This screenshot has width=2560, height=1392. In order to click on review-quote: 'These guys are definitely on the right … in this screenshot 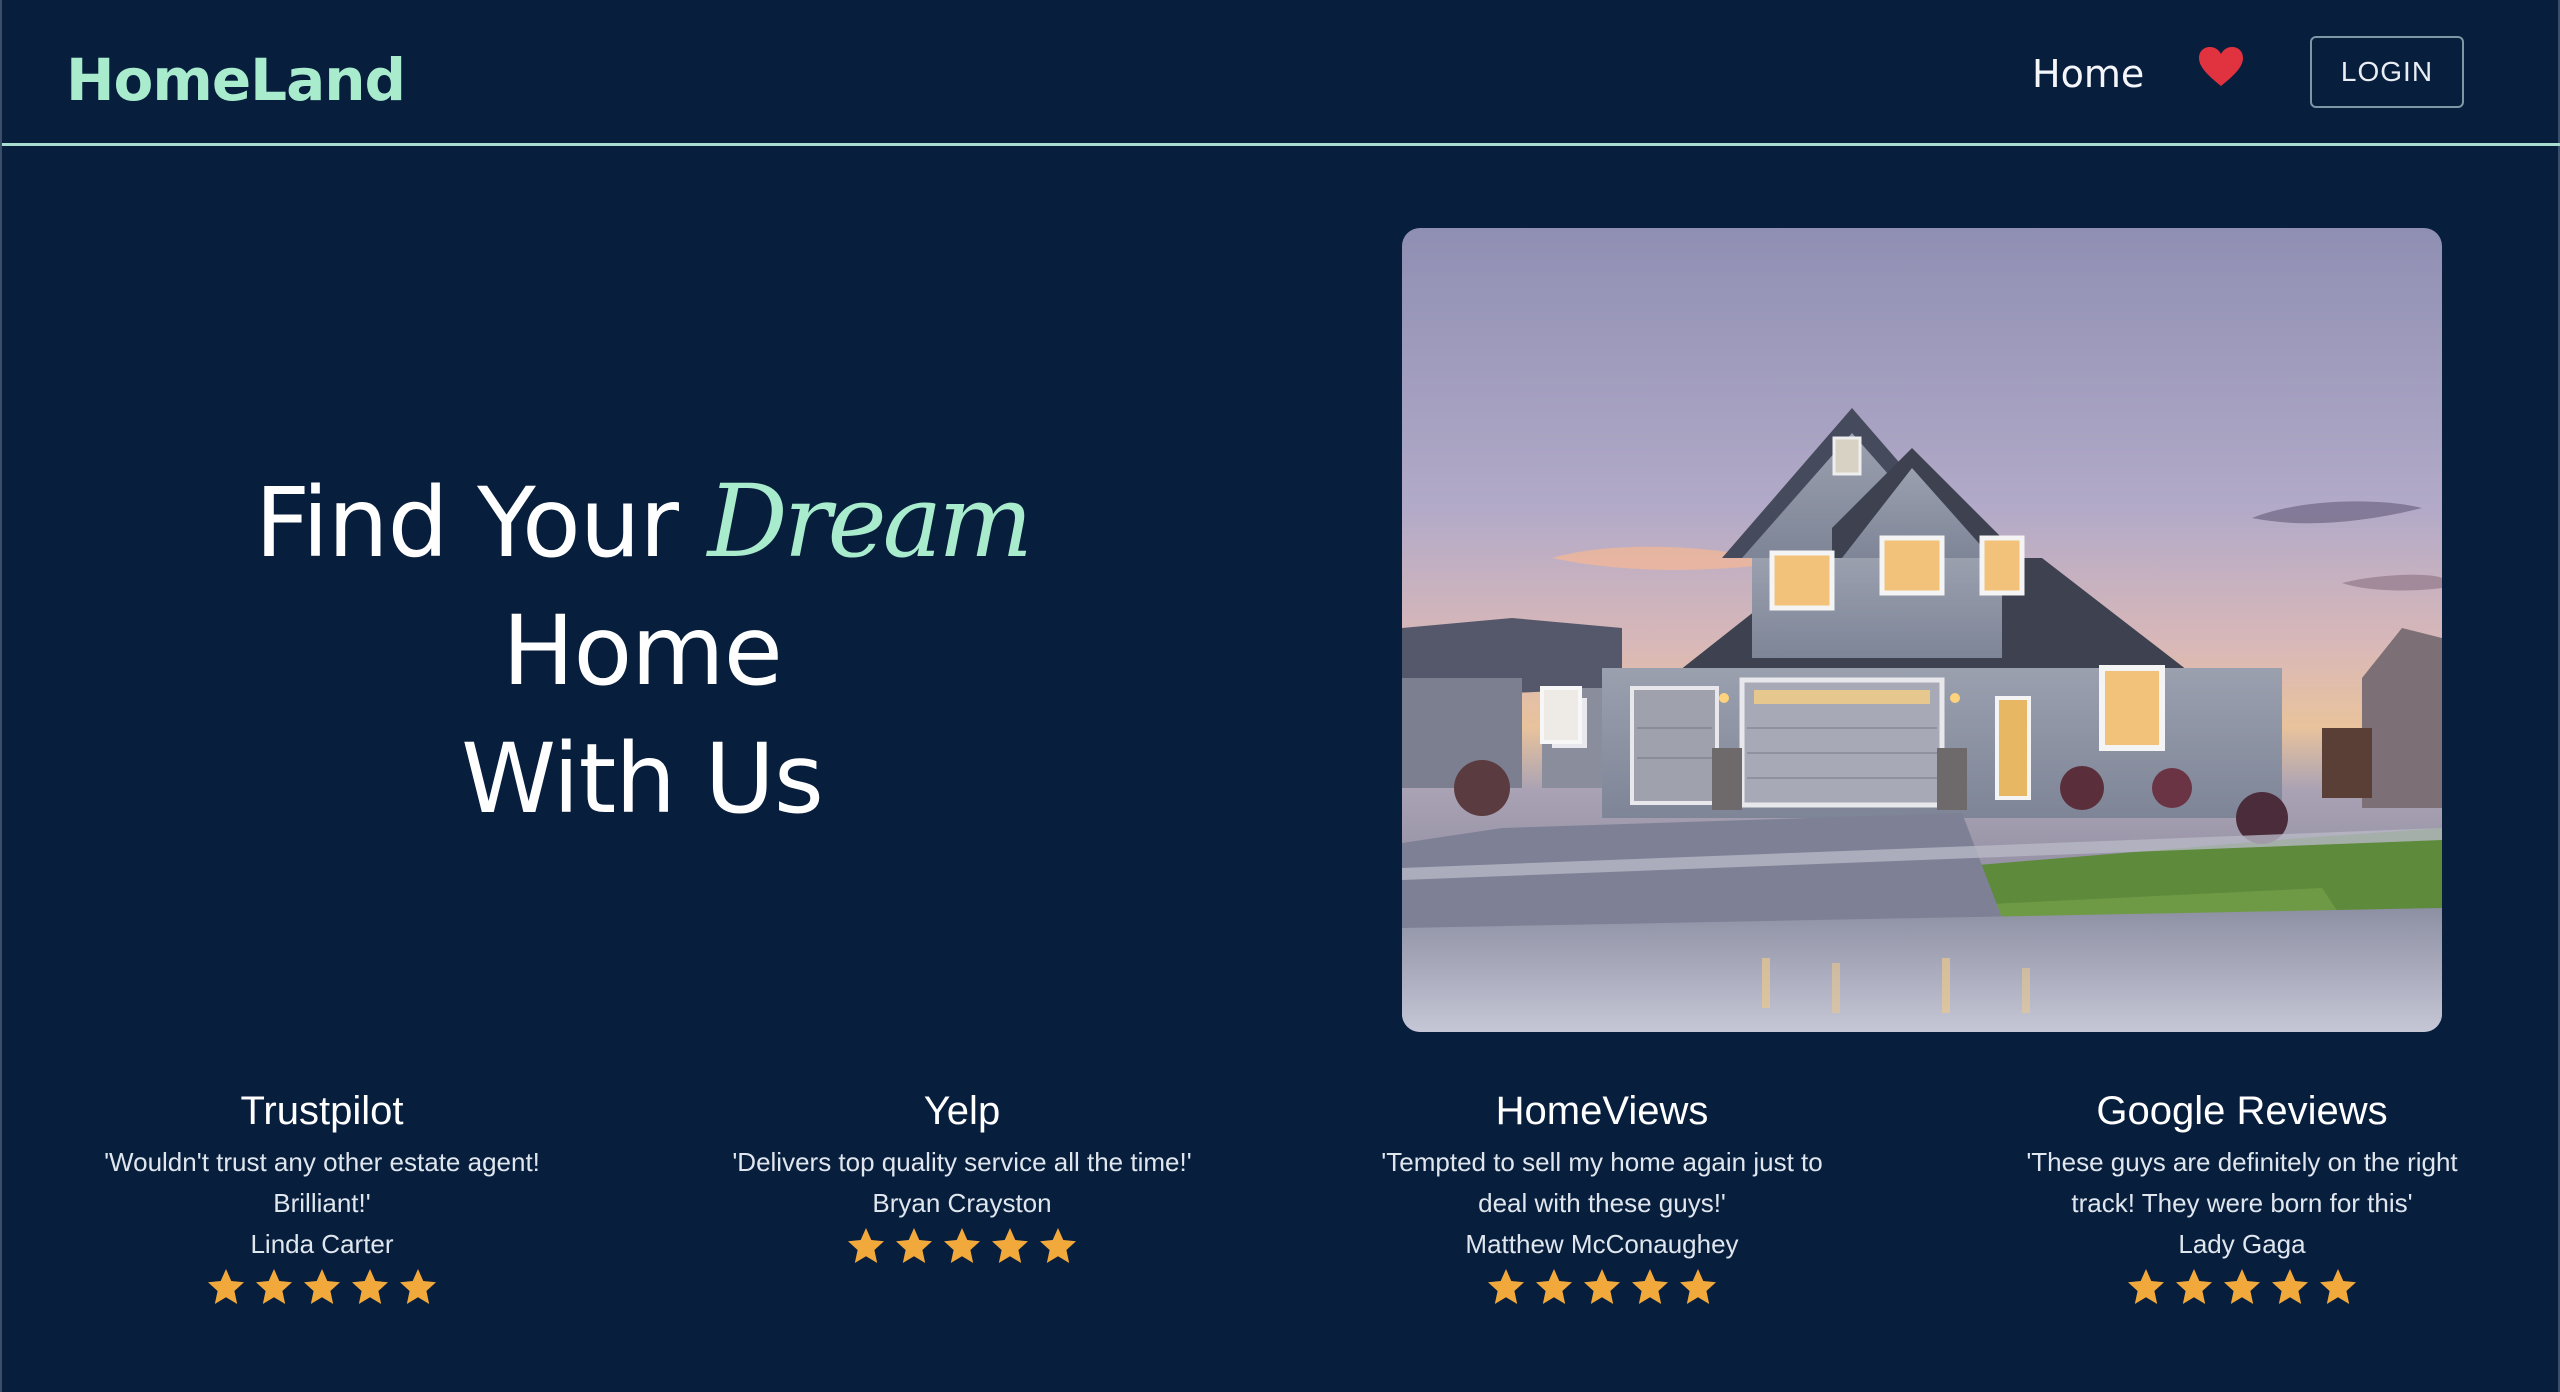, I will do `click(2242, 1182)`.